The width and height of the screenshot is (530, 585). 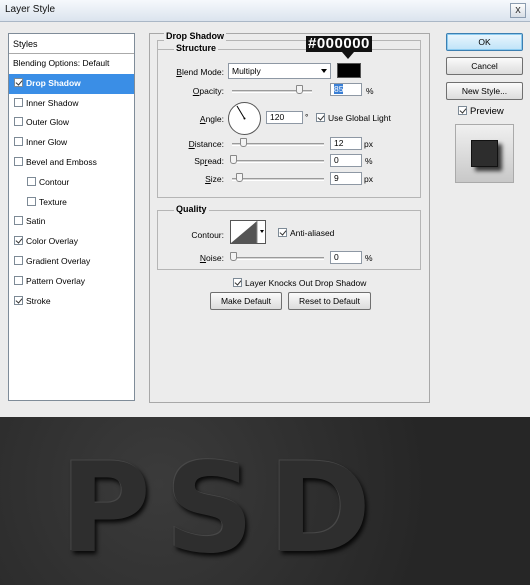 What do you see at coordinates (209, 161) in the screenshot?
I see `spread-label: Spread:` at bounding box center [209, 161].